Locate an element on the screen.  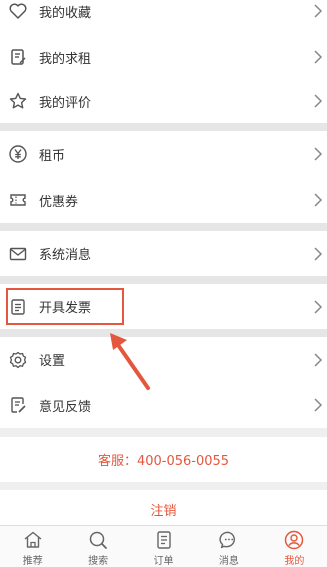
clipboard-edit-icon is located at coordinates (18, 57).